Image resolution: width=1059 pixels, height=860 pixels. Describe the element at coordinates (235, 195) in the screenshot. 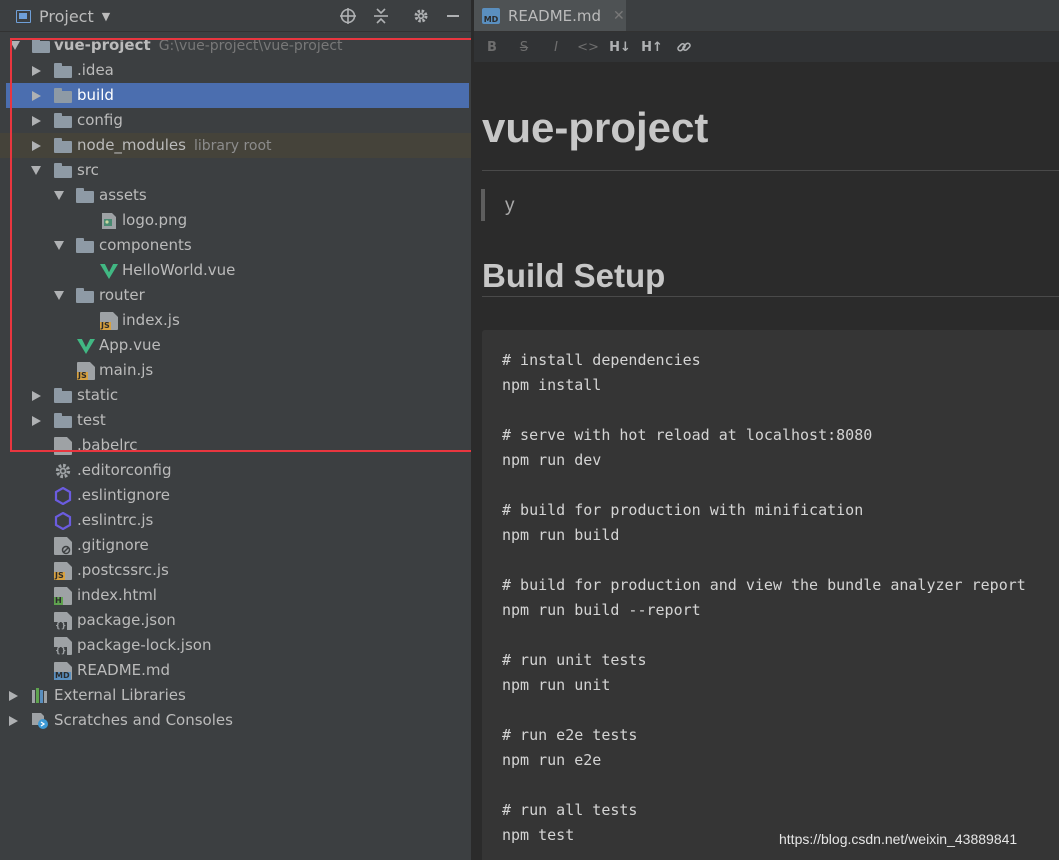

I see `tree-item-assets: assets` at that location.